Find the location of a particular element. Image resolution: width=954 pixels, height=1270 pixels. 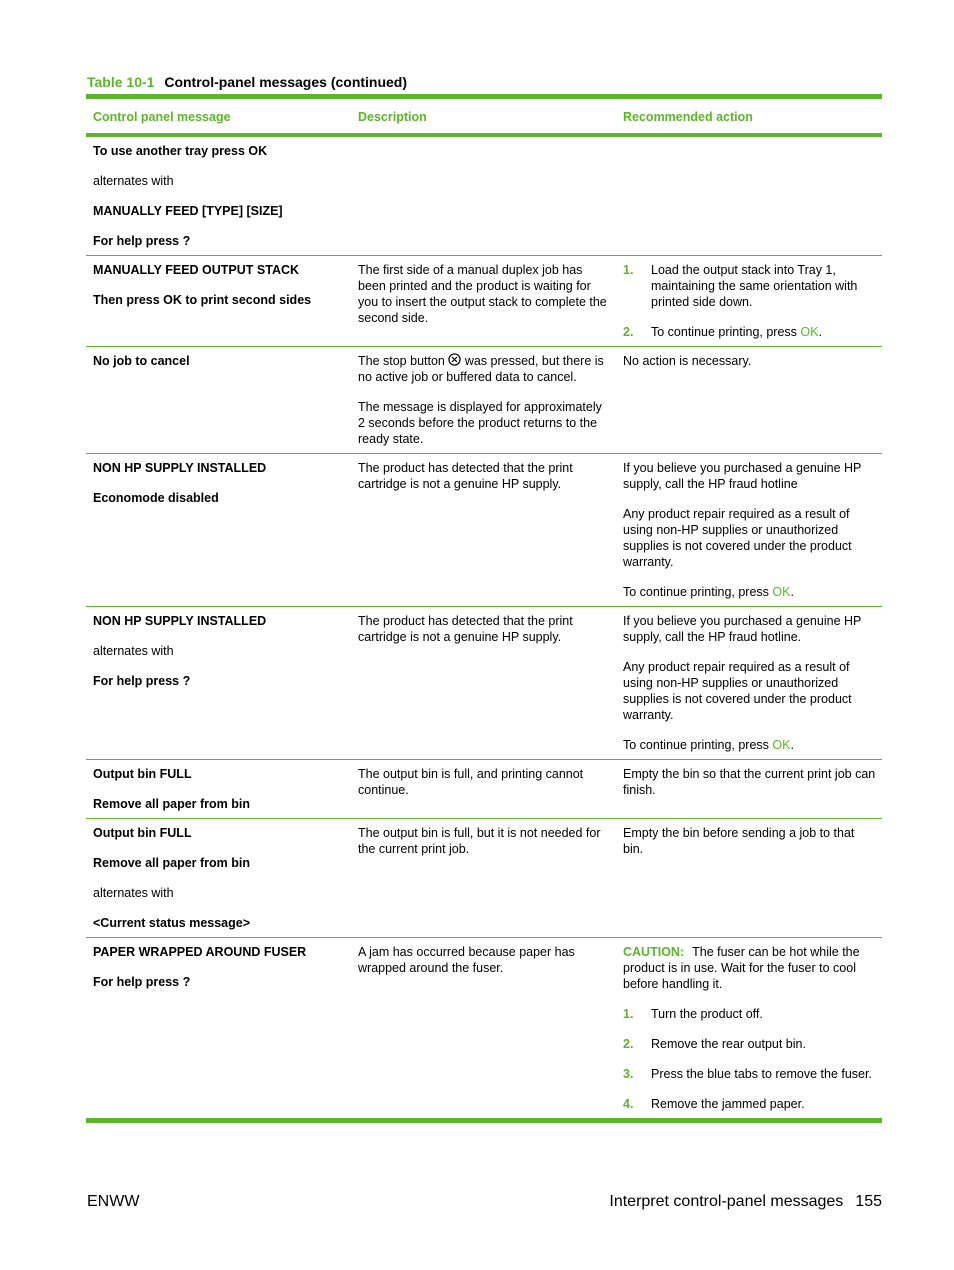

step-number: 3. is located at coordinates (628, 1074).